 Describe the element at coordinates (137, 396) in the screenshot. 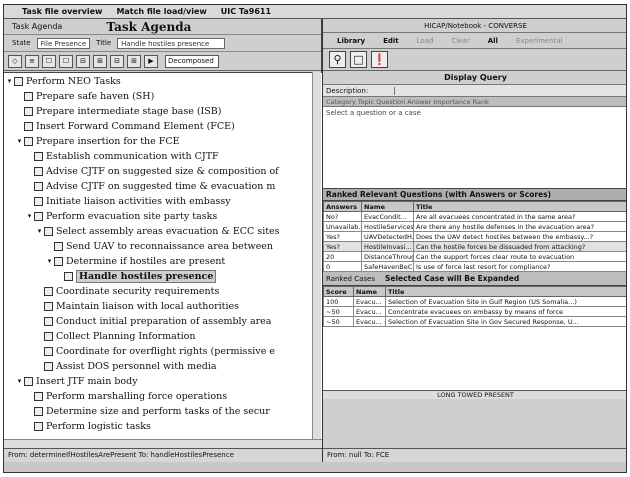

I see `tree-node-label: Perform marshalling force operations` at that location.